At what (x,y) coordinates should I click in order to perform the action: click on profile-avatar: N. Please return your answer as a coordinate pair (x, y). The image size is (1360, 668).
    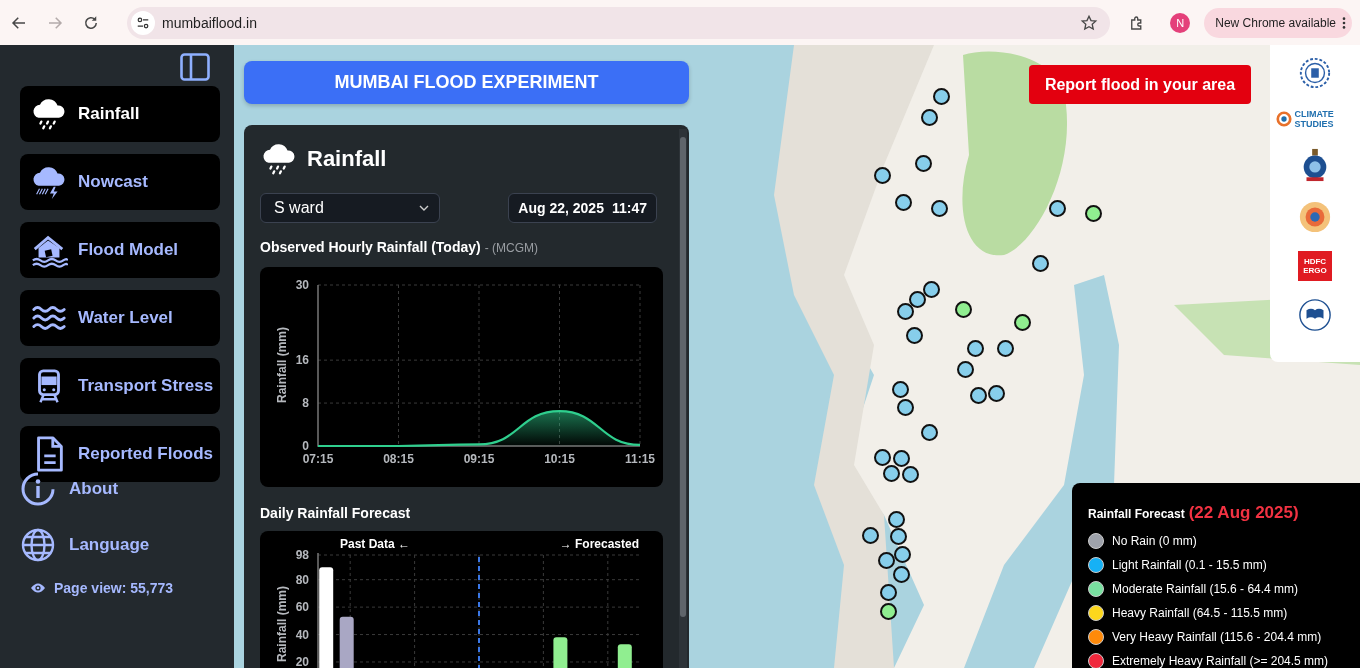
    Looking at the image, I should click on (1180, 22).